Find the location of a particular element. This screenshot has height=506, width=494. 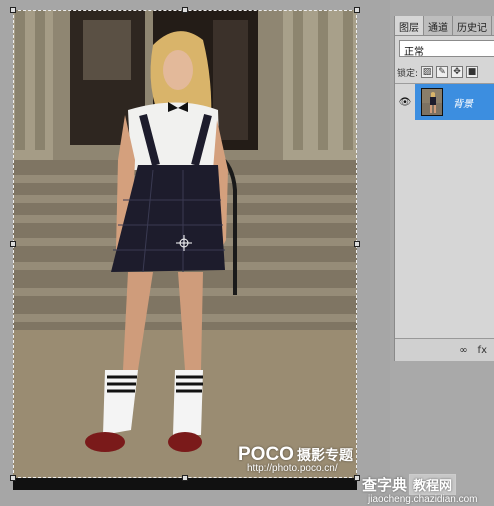

transform-handle-bottom-right is located at coordinates (357, 478).